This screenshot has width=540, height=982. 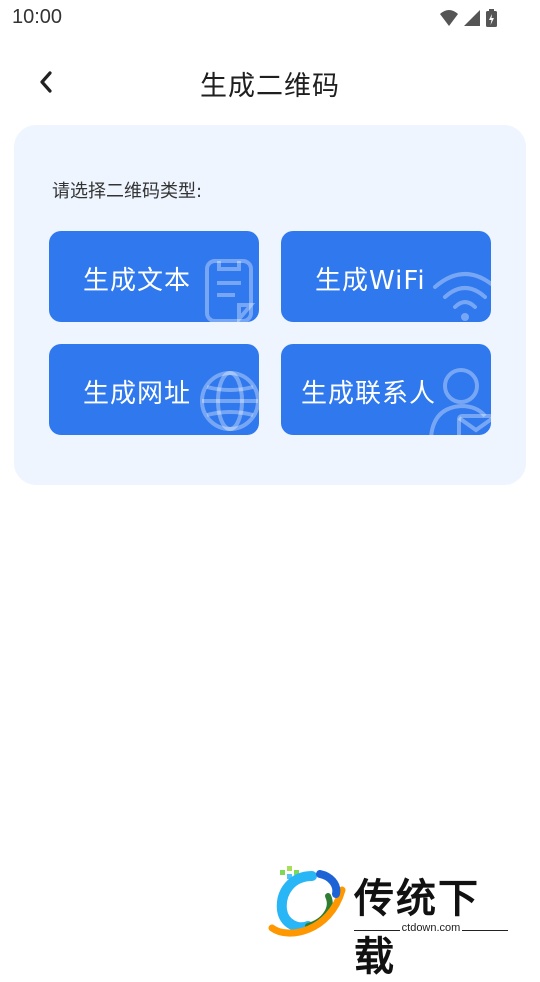 I want to click on status-time: 10:00, so click(x=37, y=17).